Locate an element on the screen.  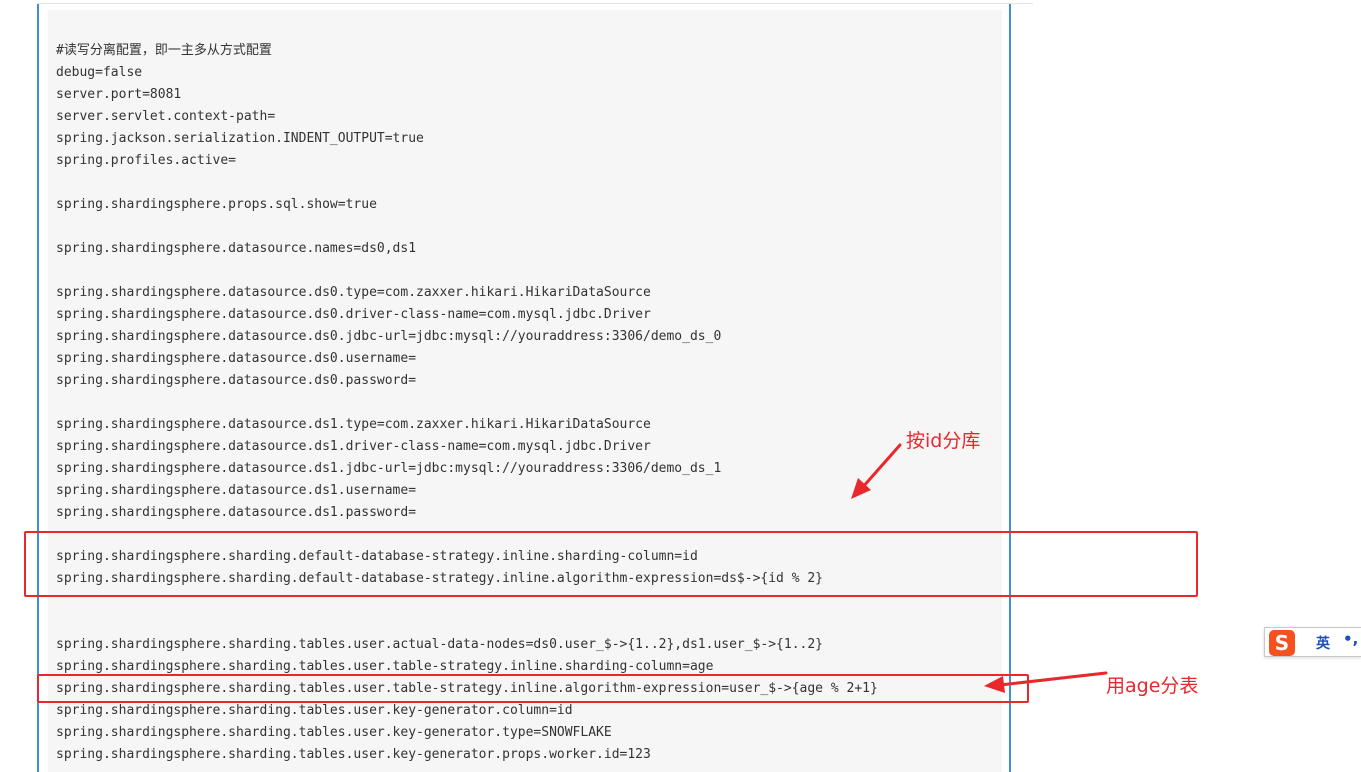
table-annotation-arrow-icon is located at coordinates (1046, 682).